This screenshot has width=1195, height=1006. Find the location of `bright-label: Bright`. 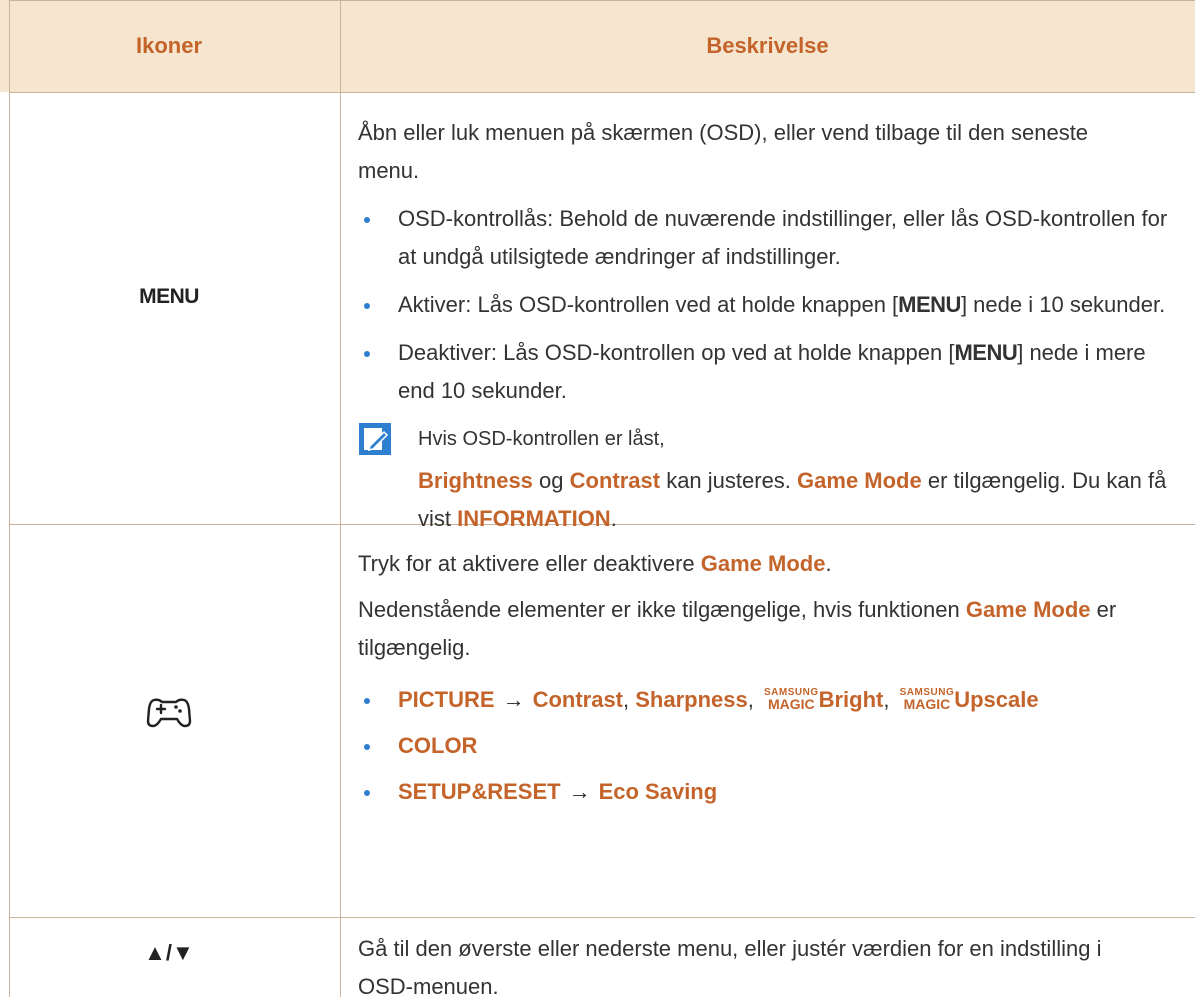

bright-label: Bright is located at coordinates (851, 699).